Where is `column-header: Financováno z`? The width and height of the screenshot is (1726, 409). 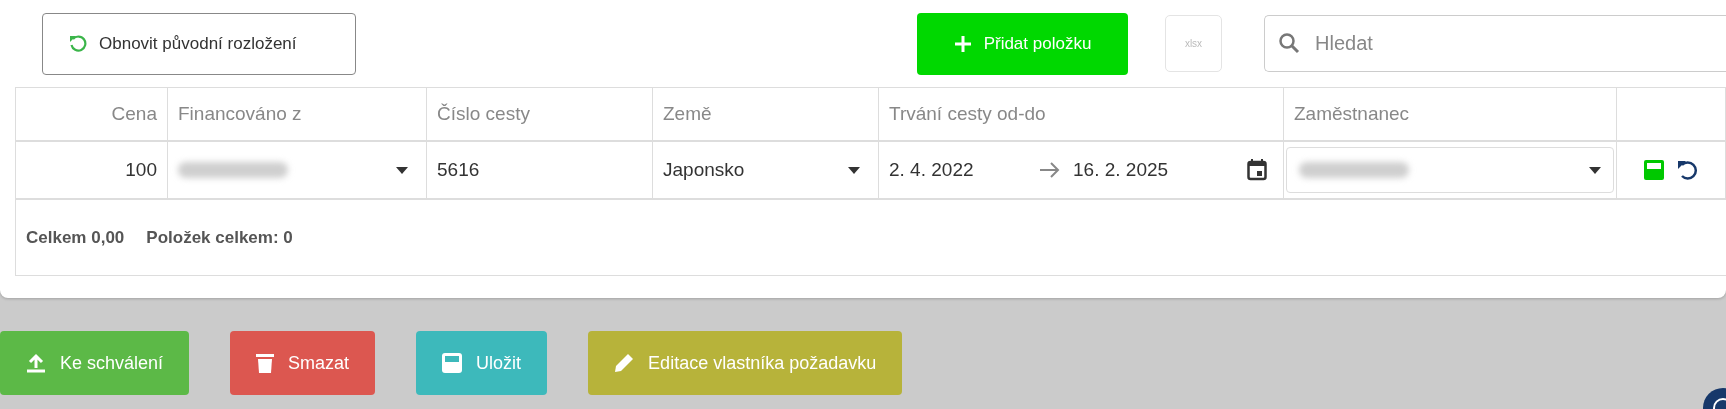
column-header: Financováno z is located at coordinates (297, 115).